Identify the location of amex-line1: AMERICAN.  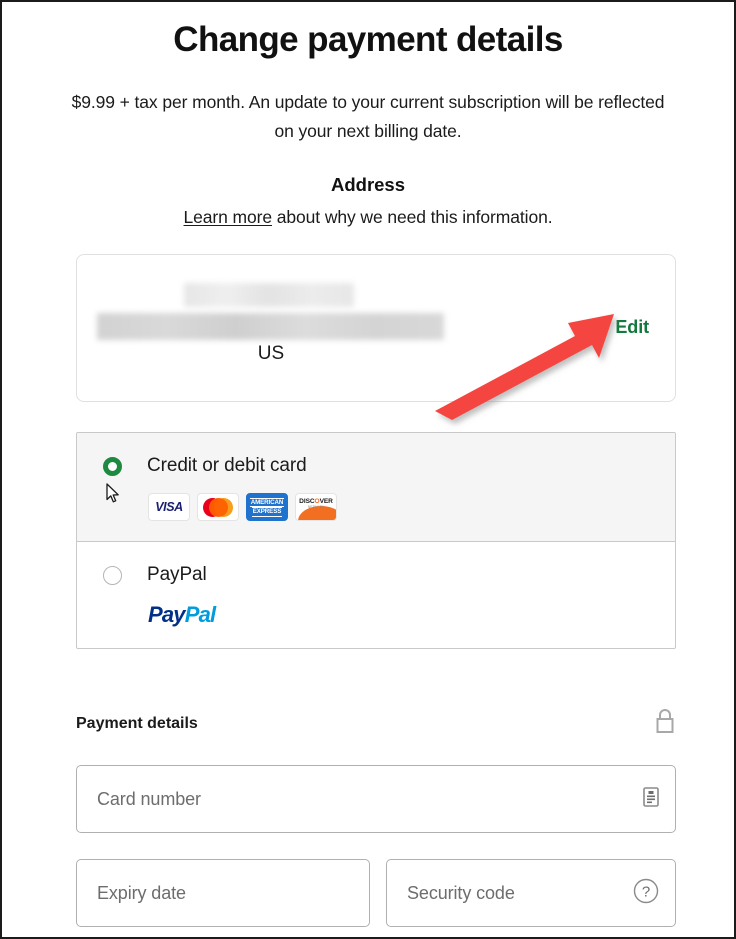
(267, 502).